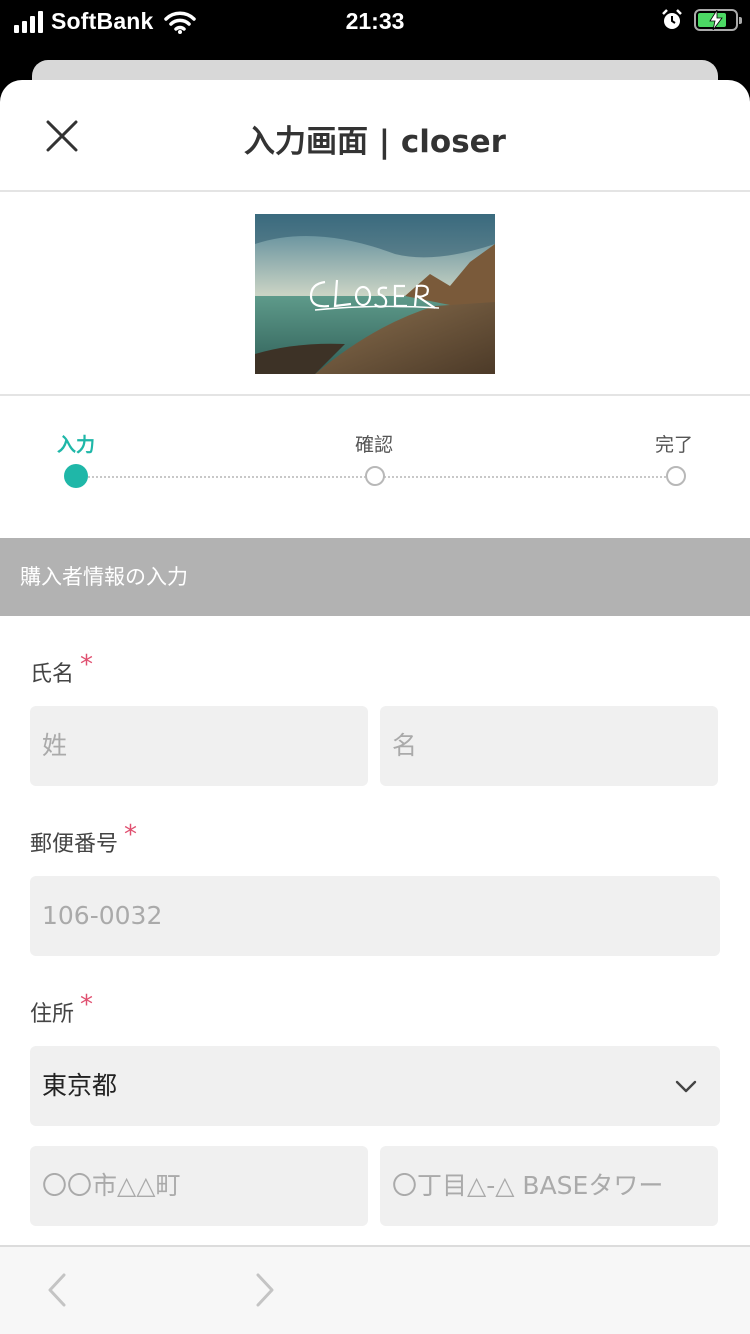 Image resolution: width=750 pixels, height=1334 pixels. Describe the element at coordinates (76, 445) in the screenshot. I see `step-label-input: 入力` at that location.